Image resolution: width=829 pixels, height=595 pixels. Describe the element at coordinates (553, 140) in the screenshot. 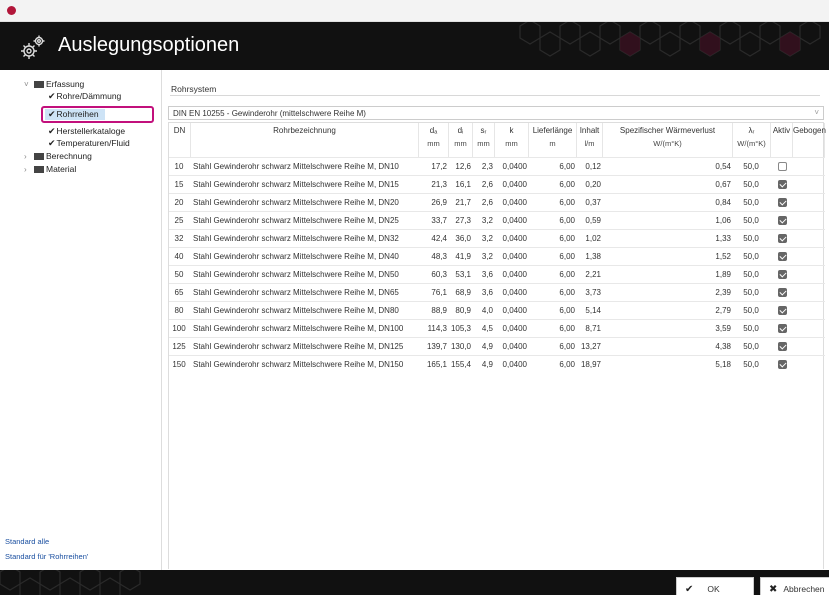

I see `column-header-len: Lieferlänge m` at that location.